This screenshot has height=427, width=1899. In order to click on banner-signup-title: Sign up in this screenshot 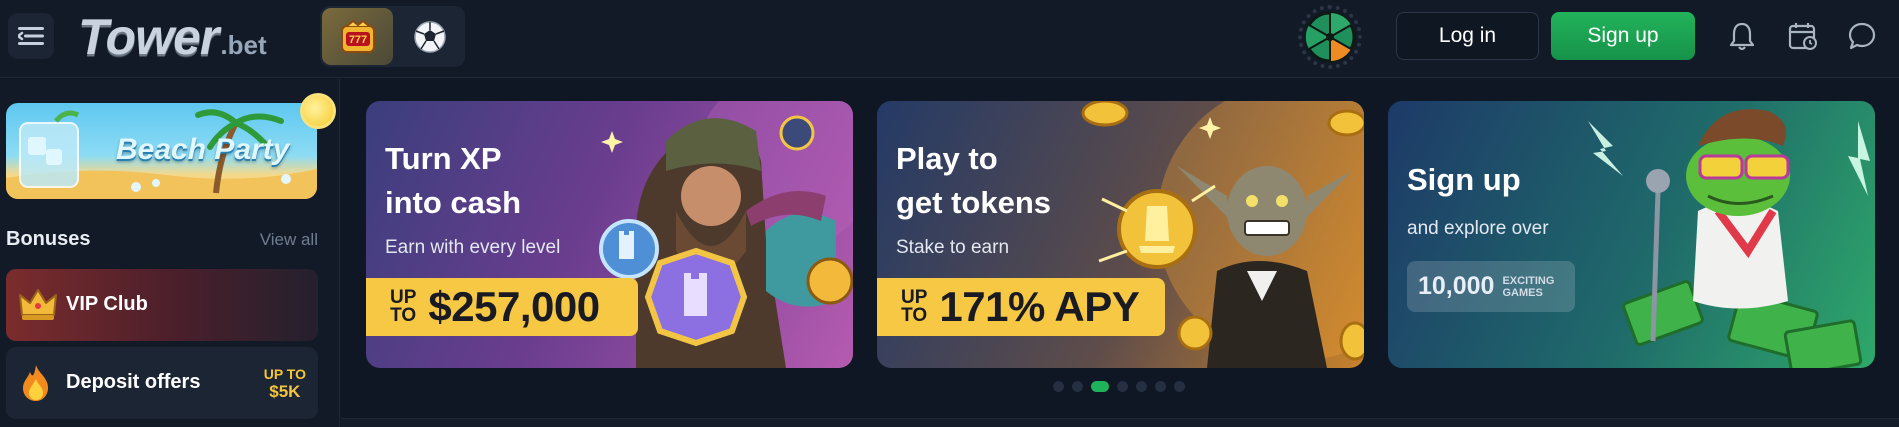, I will do `click(1464, 179)`.